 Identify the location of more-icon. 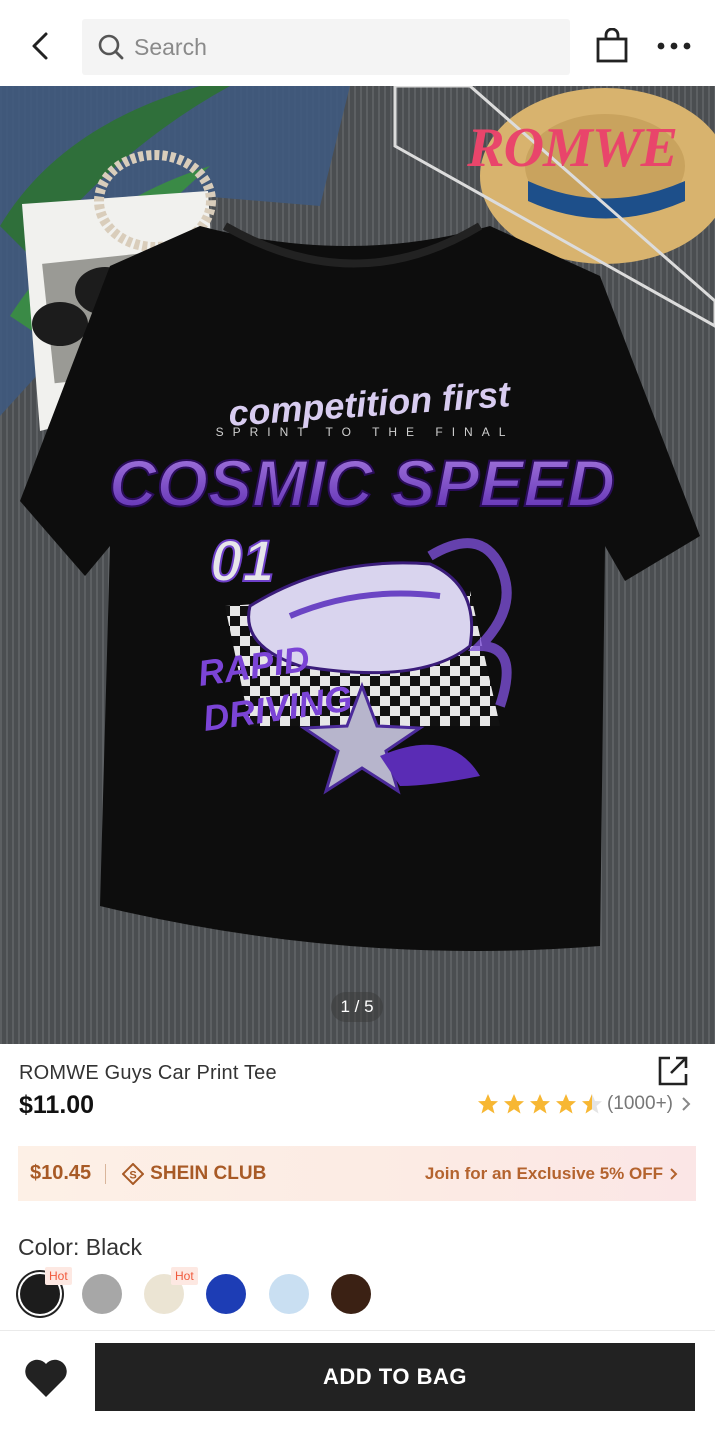
(674, 46).